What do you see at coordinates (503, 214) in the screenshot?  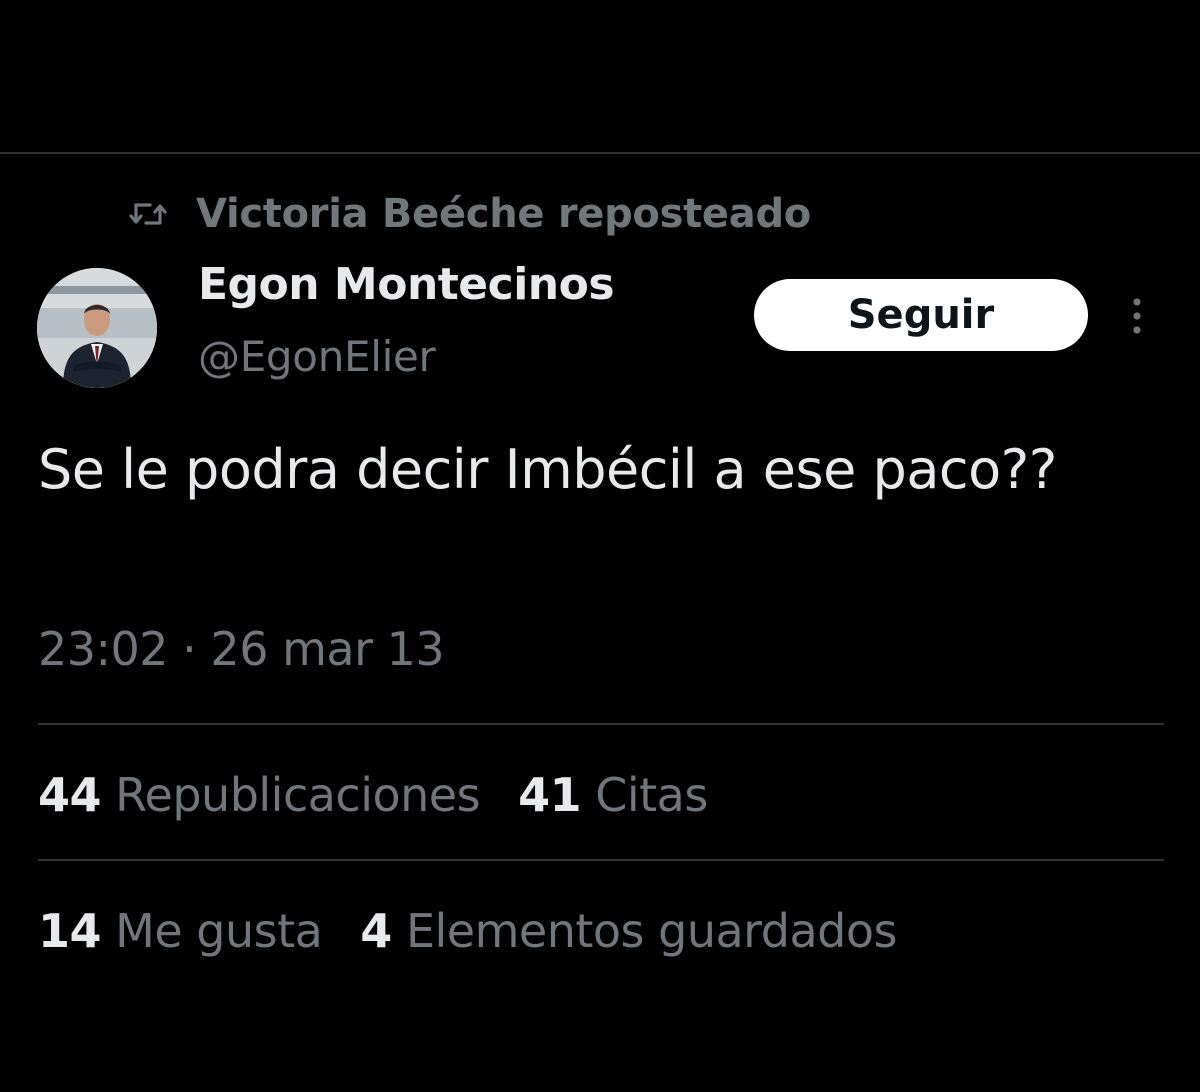 I see `repost-label: Victoria Beéche reposteado` at bounding box center [503, 214].